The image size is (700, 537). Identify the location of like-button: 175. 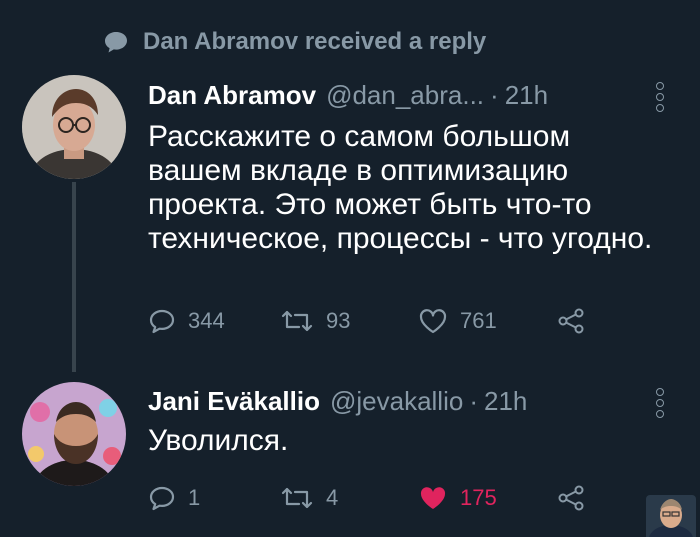
(487, 498).